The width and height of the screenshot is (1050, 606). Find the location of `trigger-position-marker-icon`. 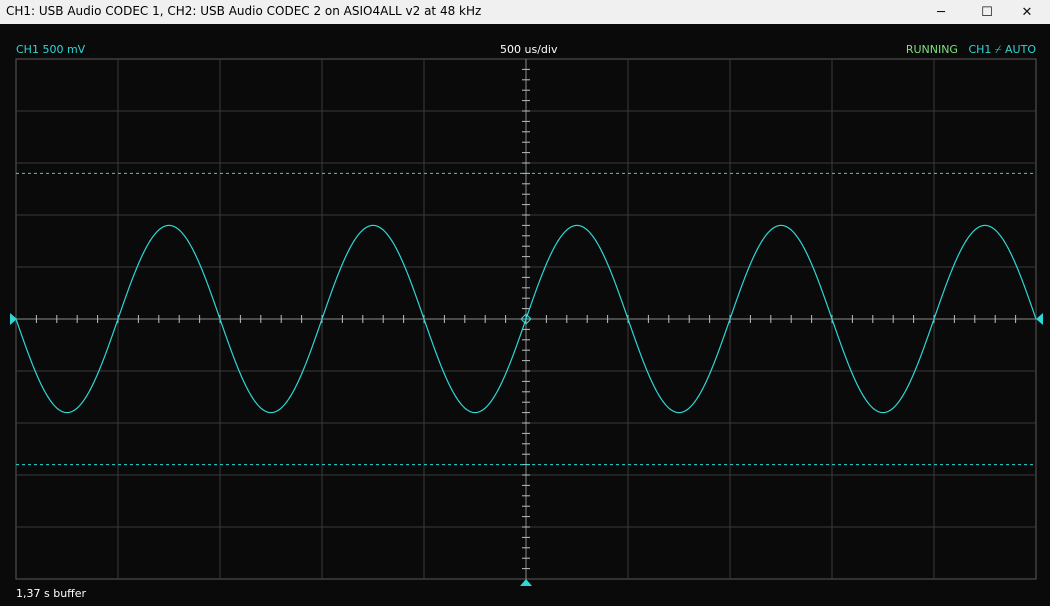

trigger-position-marker-icon is located at coordinates (526, 582).